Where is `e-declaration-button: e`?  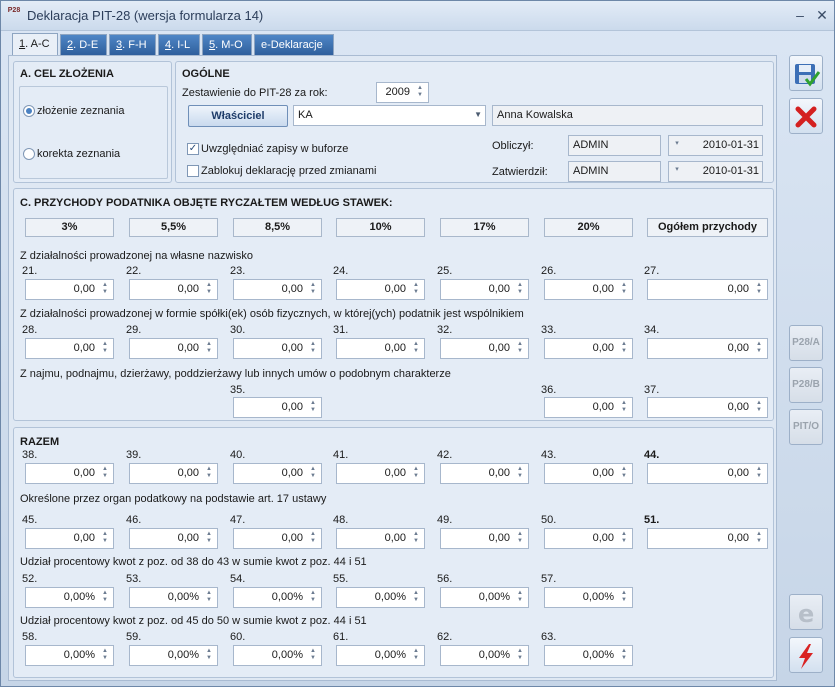 e-declaration-button: e is located at coordinates (806, 612).